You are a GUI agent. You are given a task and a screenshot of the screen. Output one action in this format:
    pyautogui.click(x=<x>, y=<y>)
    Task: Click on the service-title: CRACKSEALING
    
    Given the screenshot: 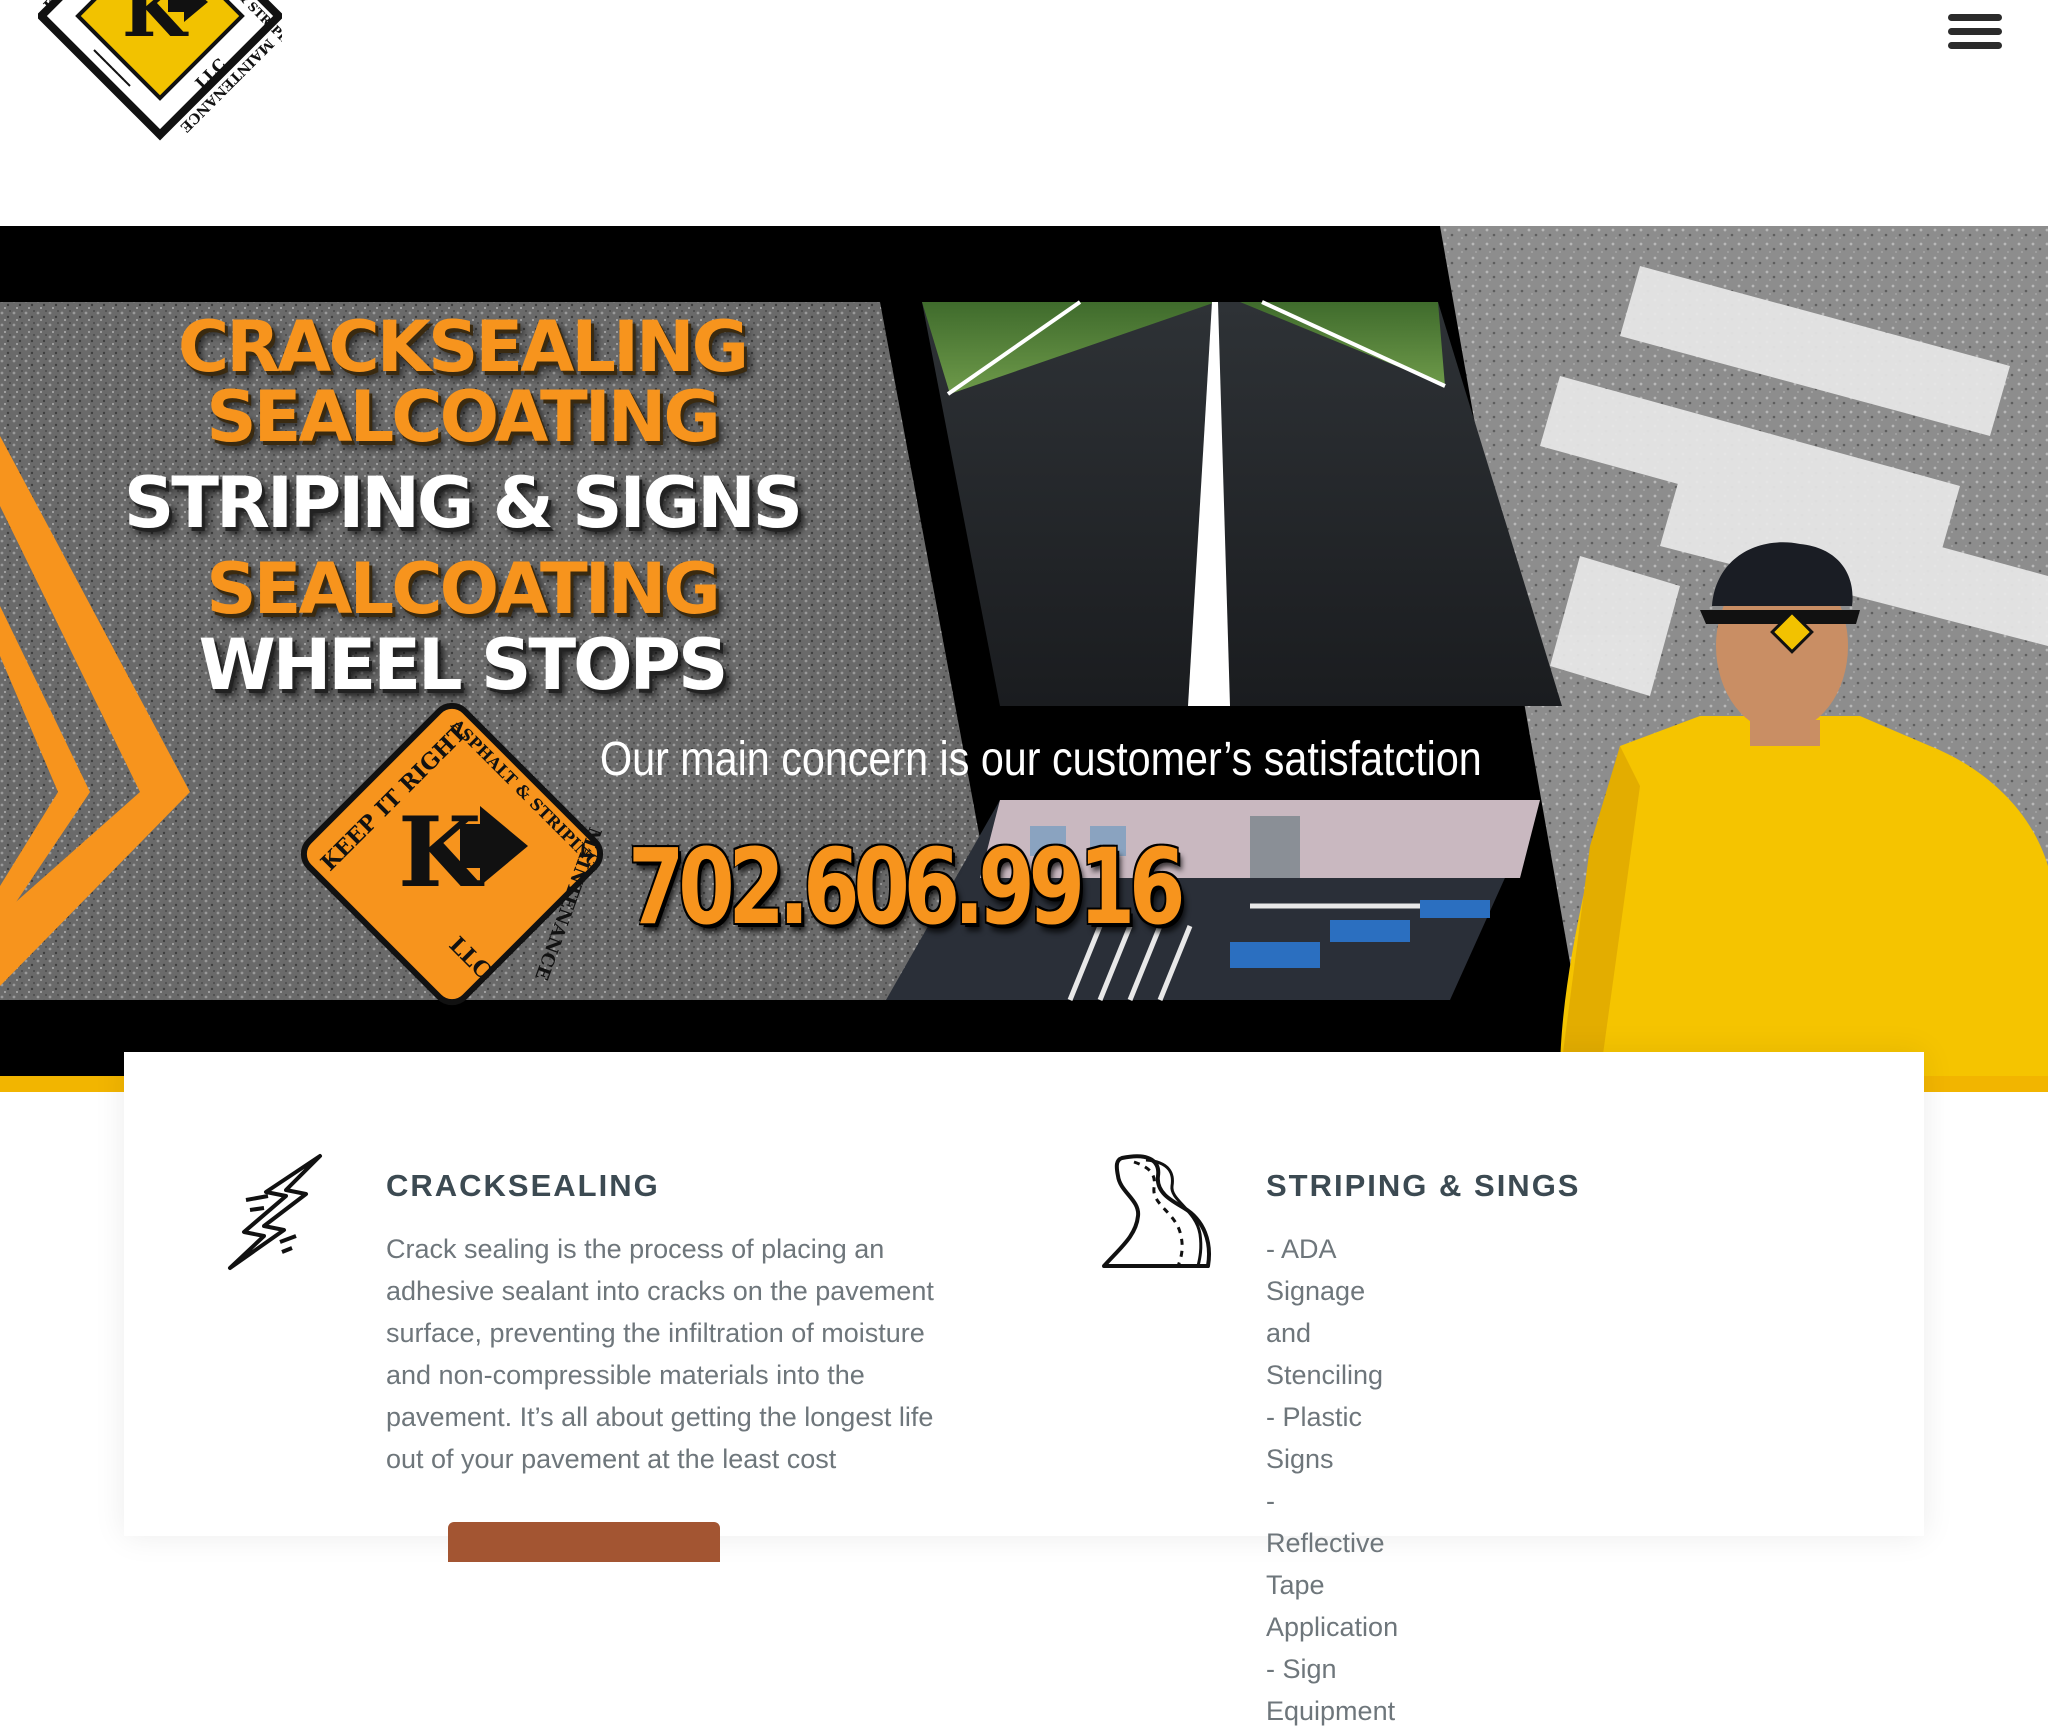 What is the action you would take?
    pyautogui.click(x=523, y=1185)
    